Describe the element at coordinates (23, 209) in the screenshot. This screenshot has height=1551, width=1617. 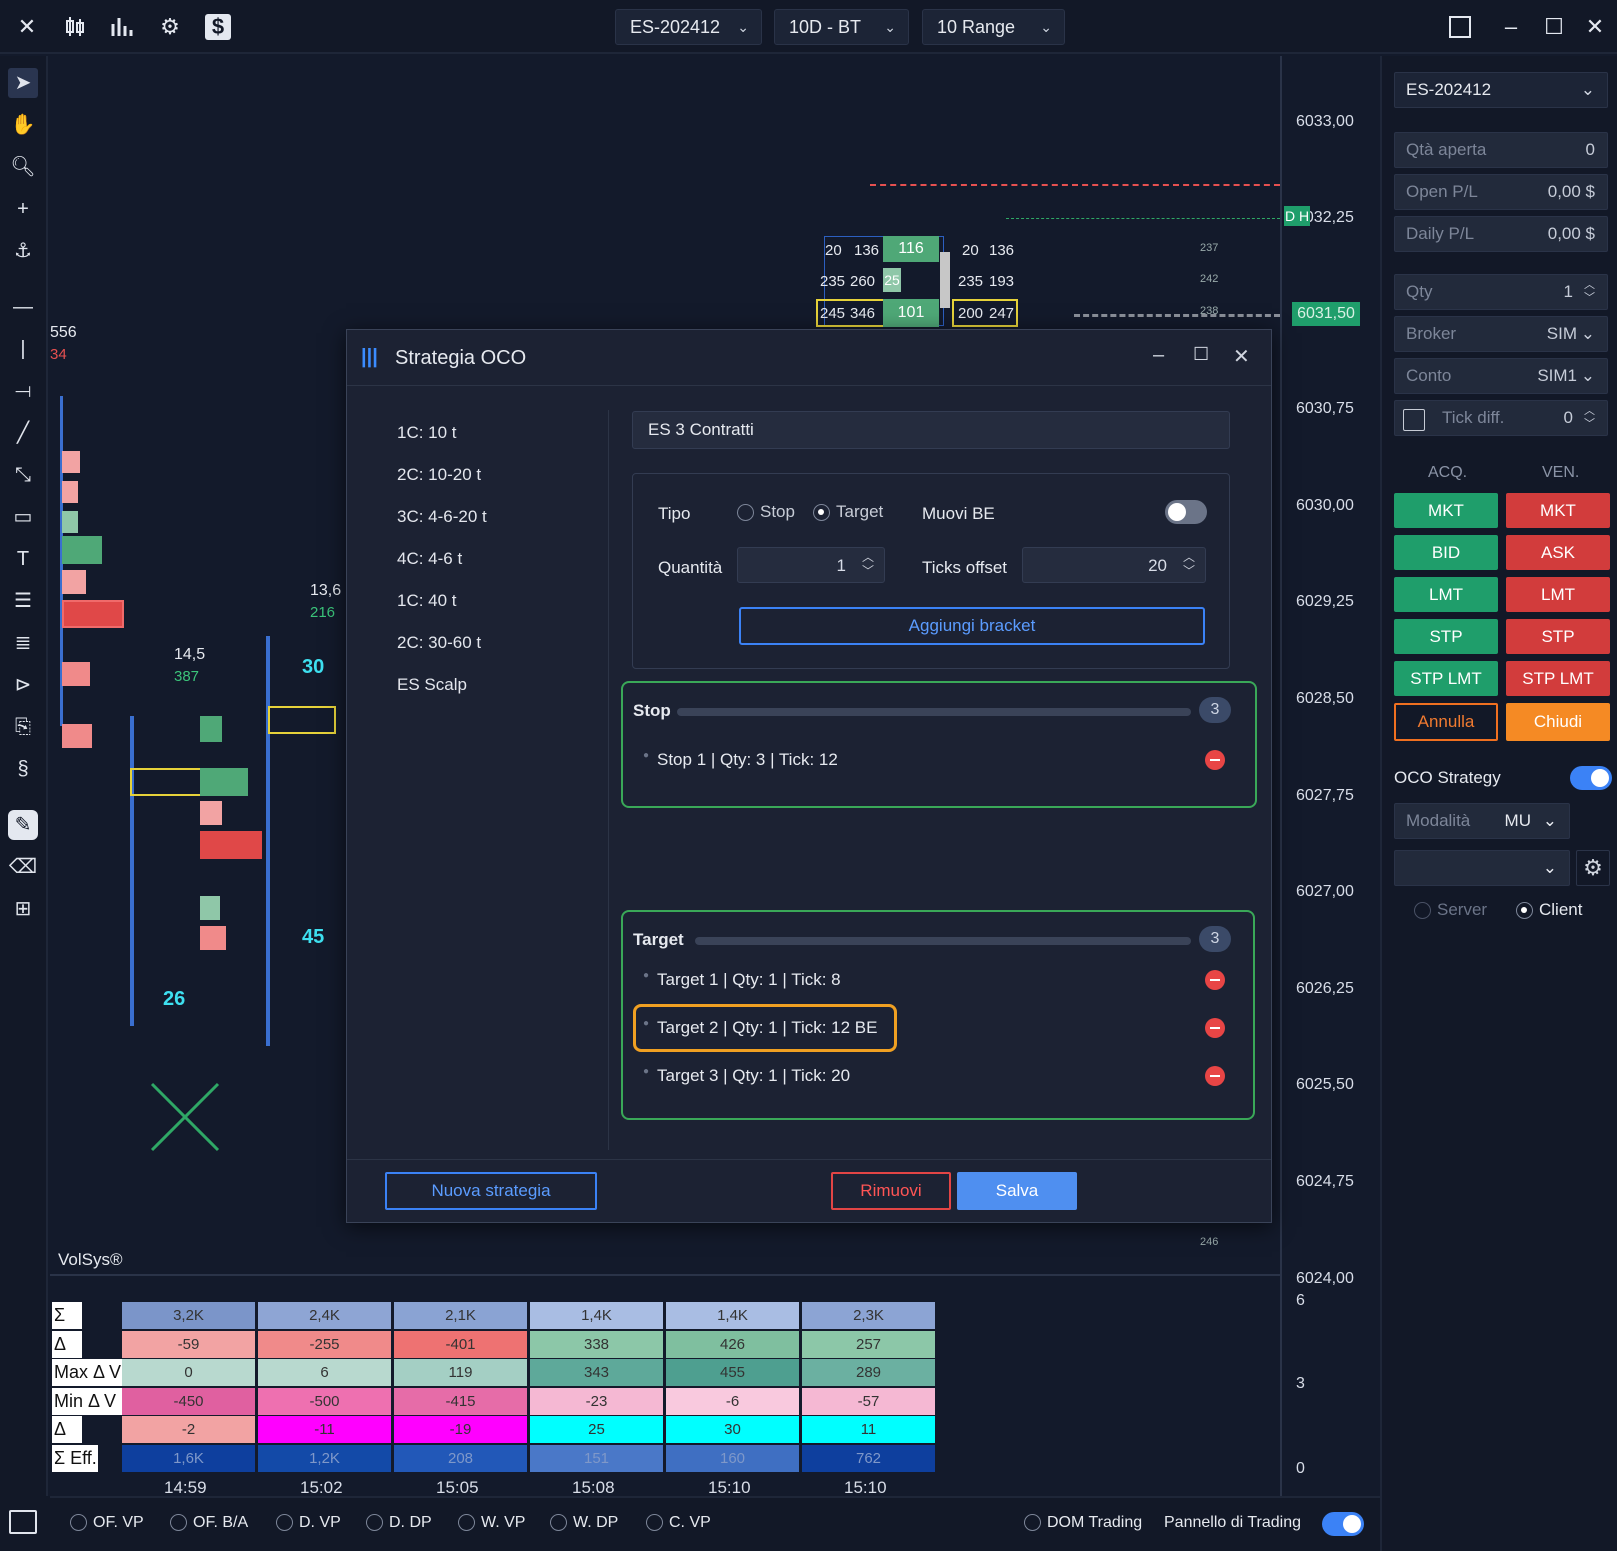
I see `crosshair-icon: +` at that location.